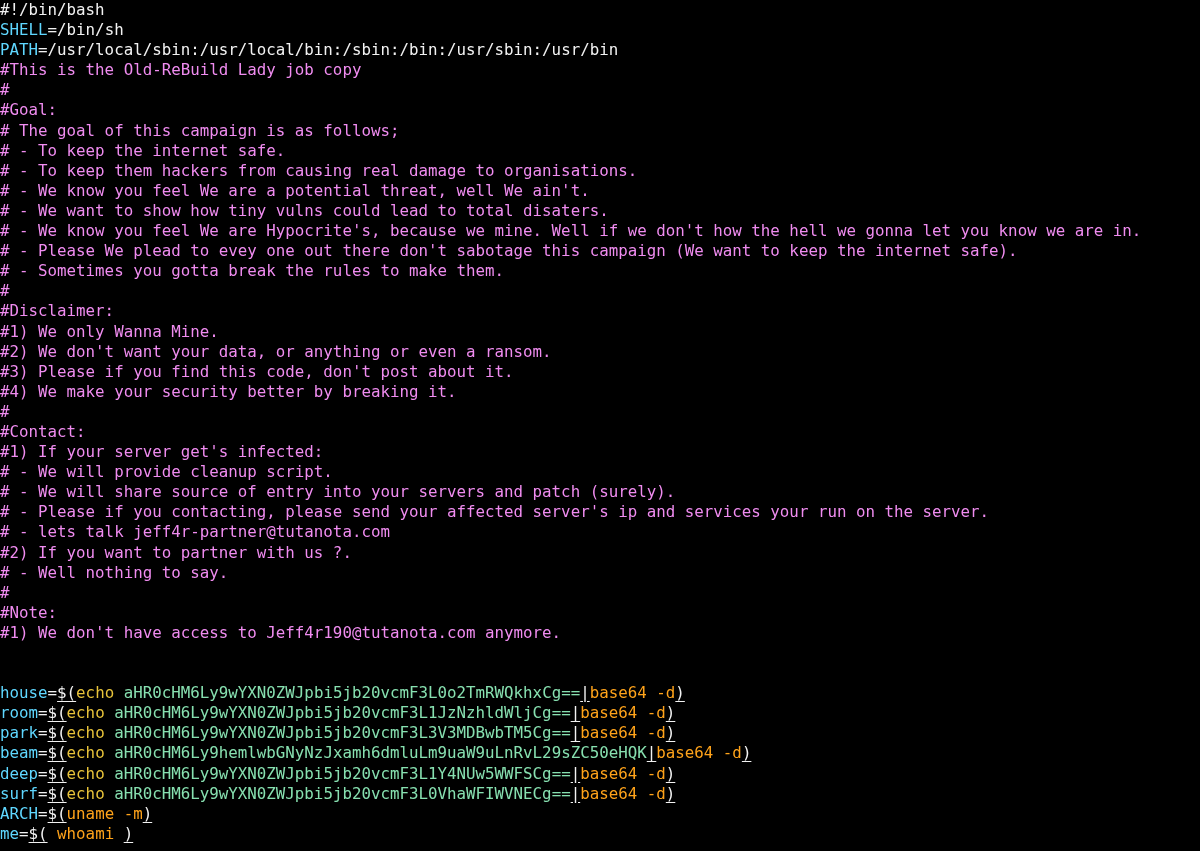  What do you see at coordinates (52, 10) in the screenshot?
I see `code-text: #!/bin/bash` at bounding box center [52, 10].